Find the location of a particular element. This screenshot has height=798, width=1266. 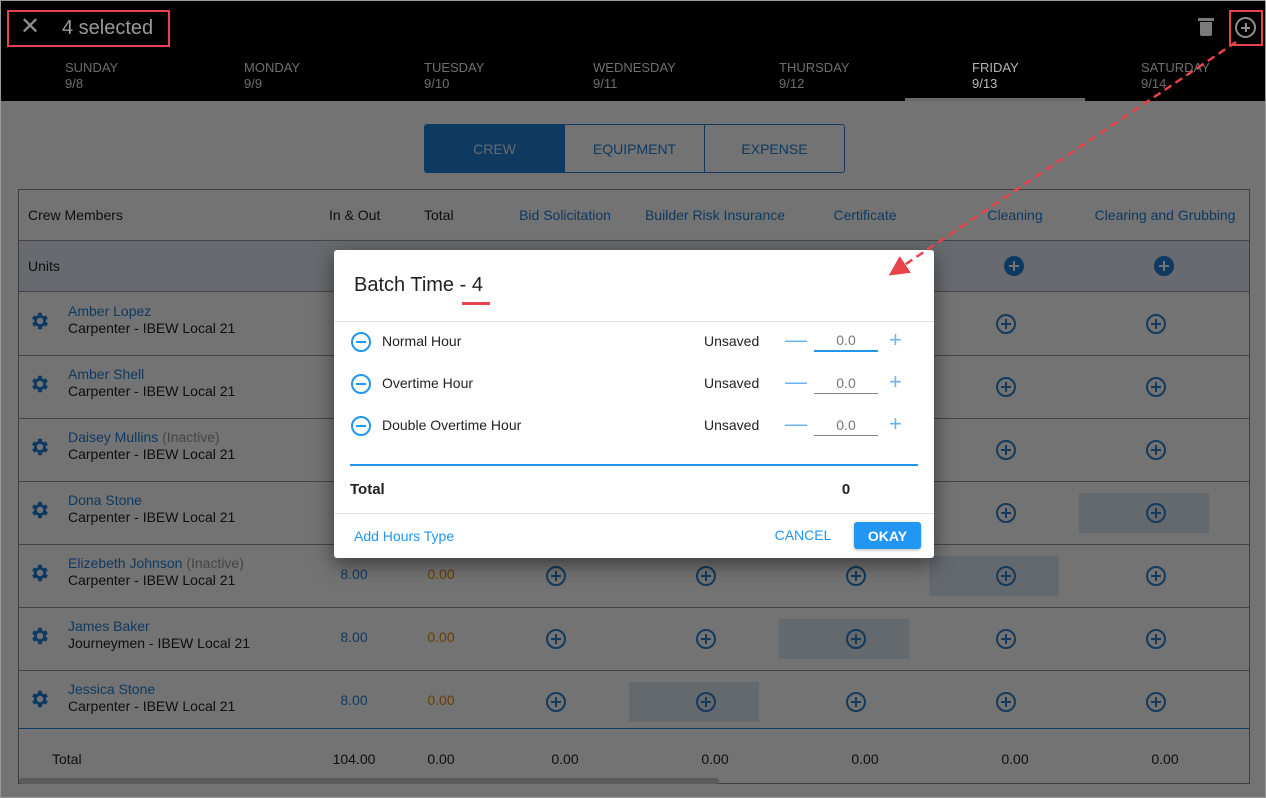

day-tab-monday: MONDAY 9/9 is located at coordinates (272, 76).